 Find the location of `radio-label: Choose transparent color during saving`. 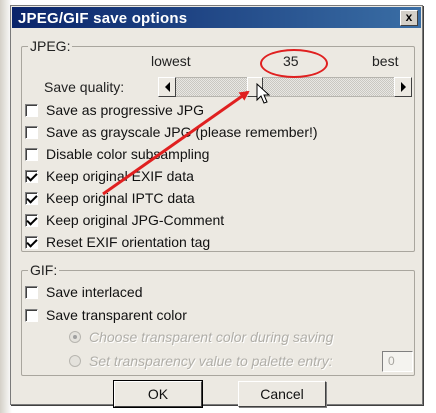

radio-label: Choose transparent color during saving is located at coordinates (211, 337).